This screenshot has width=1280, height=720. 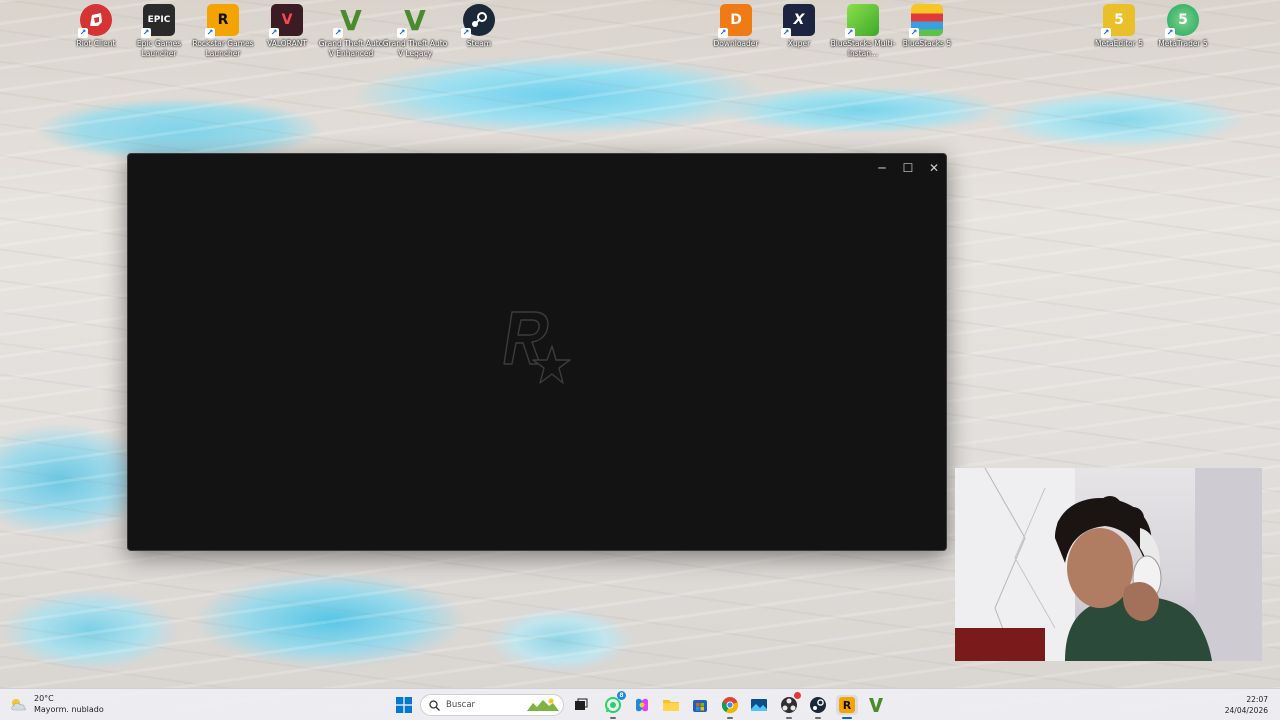 I want to click on webcam-overlay, so click(x=1108, y=564).